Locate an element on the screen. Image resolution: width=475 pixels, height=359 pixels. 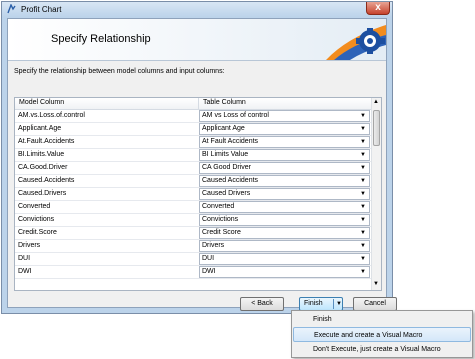
table-row: DUI DUI ▼ is located at coordinates (193, 259).